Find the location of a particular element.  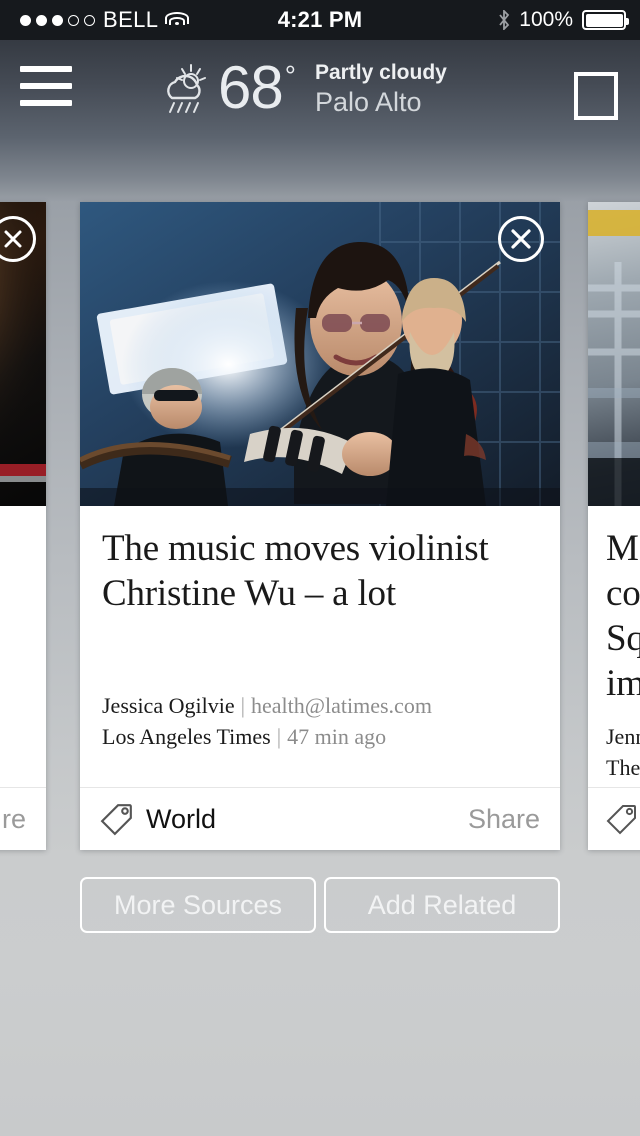

headline-line-1: M is located at coordinates (622, 548).